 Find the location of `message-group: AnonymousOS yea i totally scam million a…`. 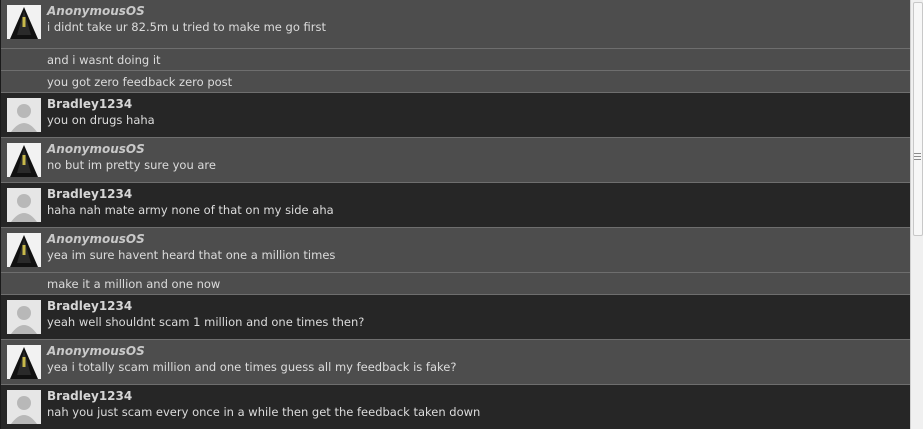

message-group: AnonymousOS yea i totally scam million a… is located at coordinates (456, 362).